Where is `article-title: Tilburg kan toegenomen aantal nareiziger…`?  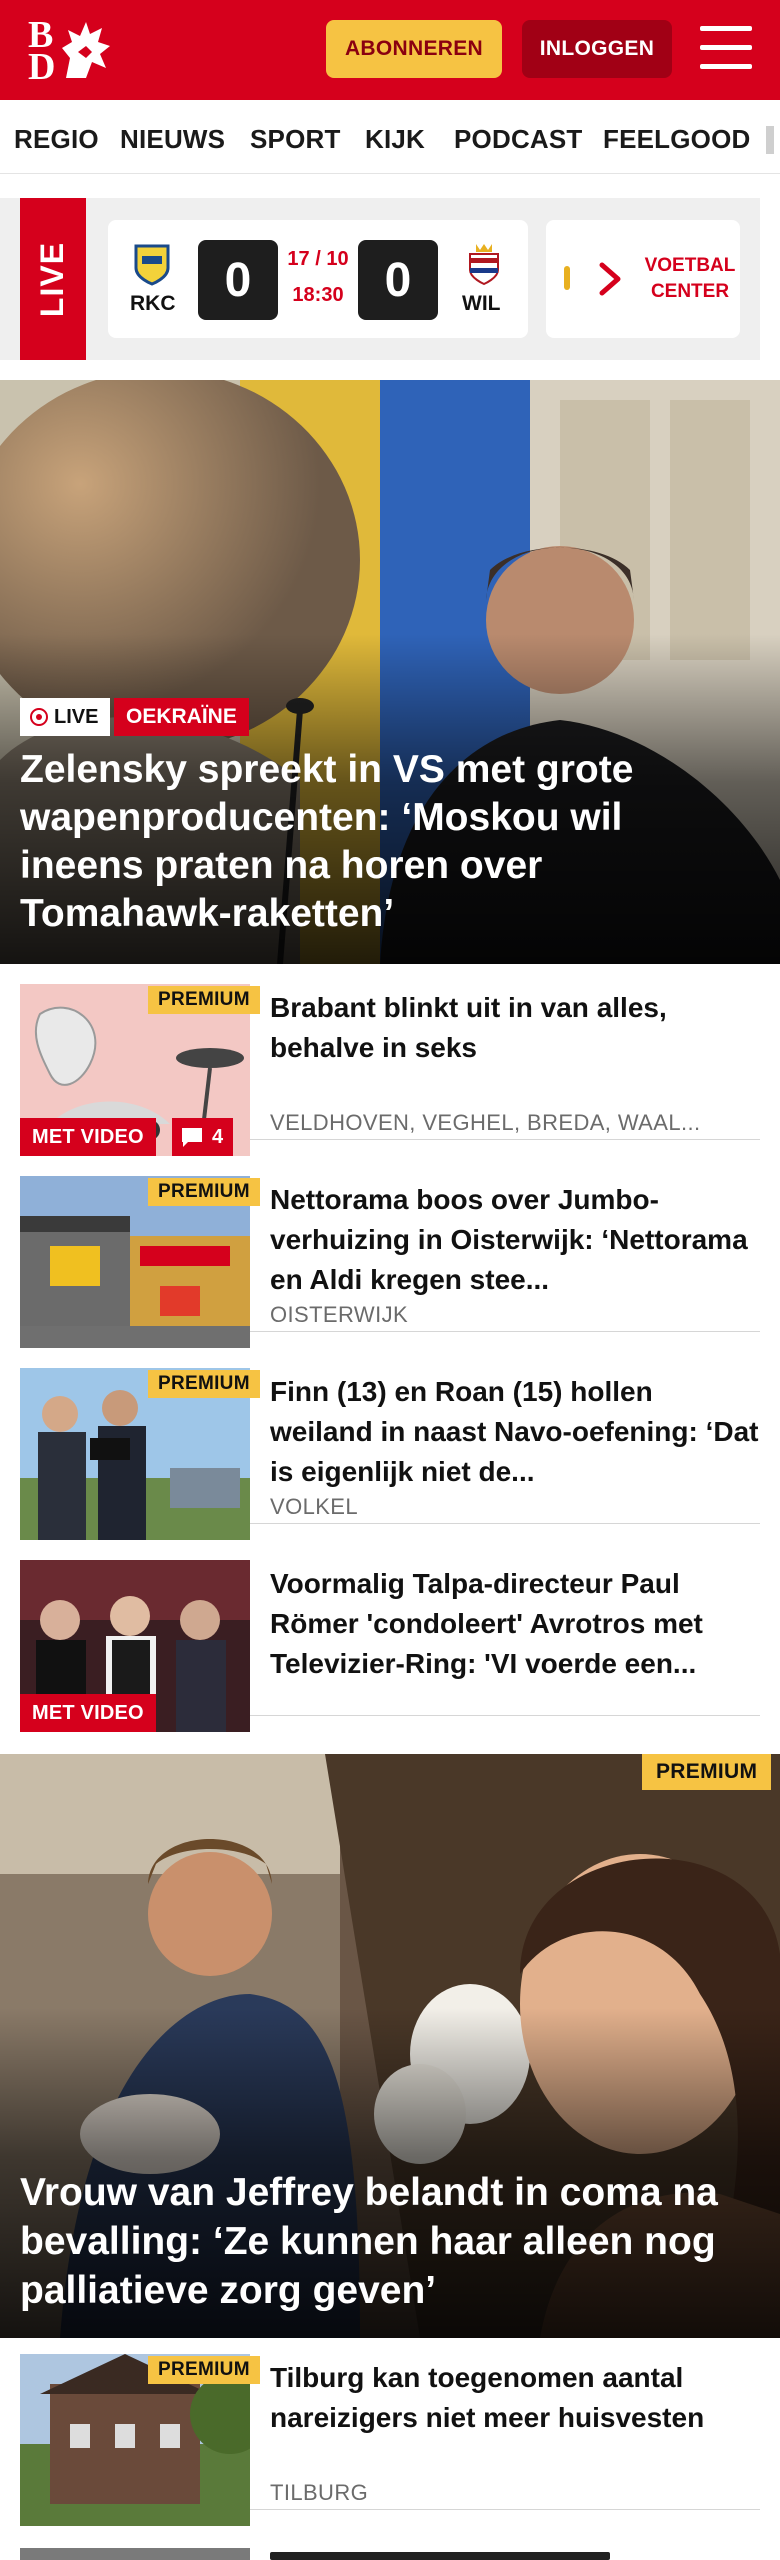 article-title: Tilburg kan toegenomen aantal nareiziger… is located at coordinates (515, 2398).